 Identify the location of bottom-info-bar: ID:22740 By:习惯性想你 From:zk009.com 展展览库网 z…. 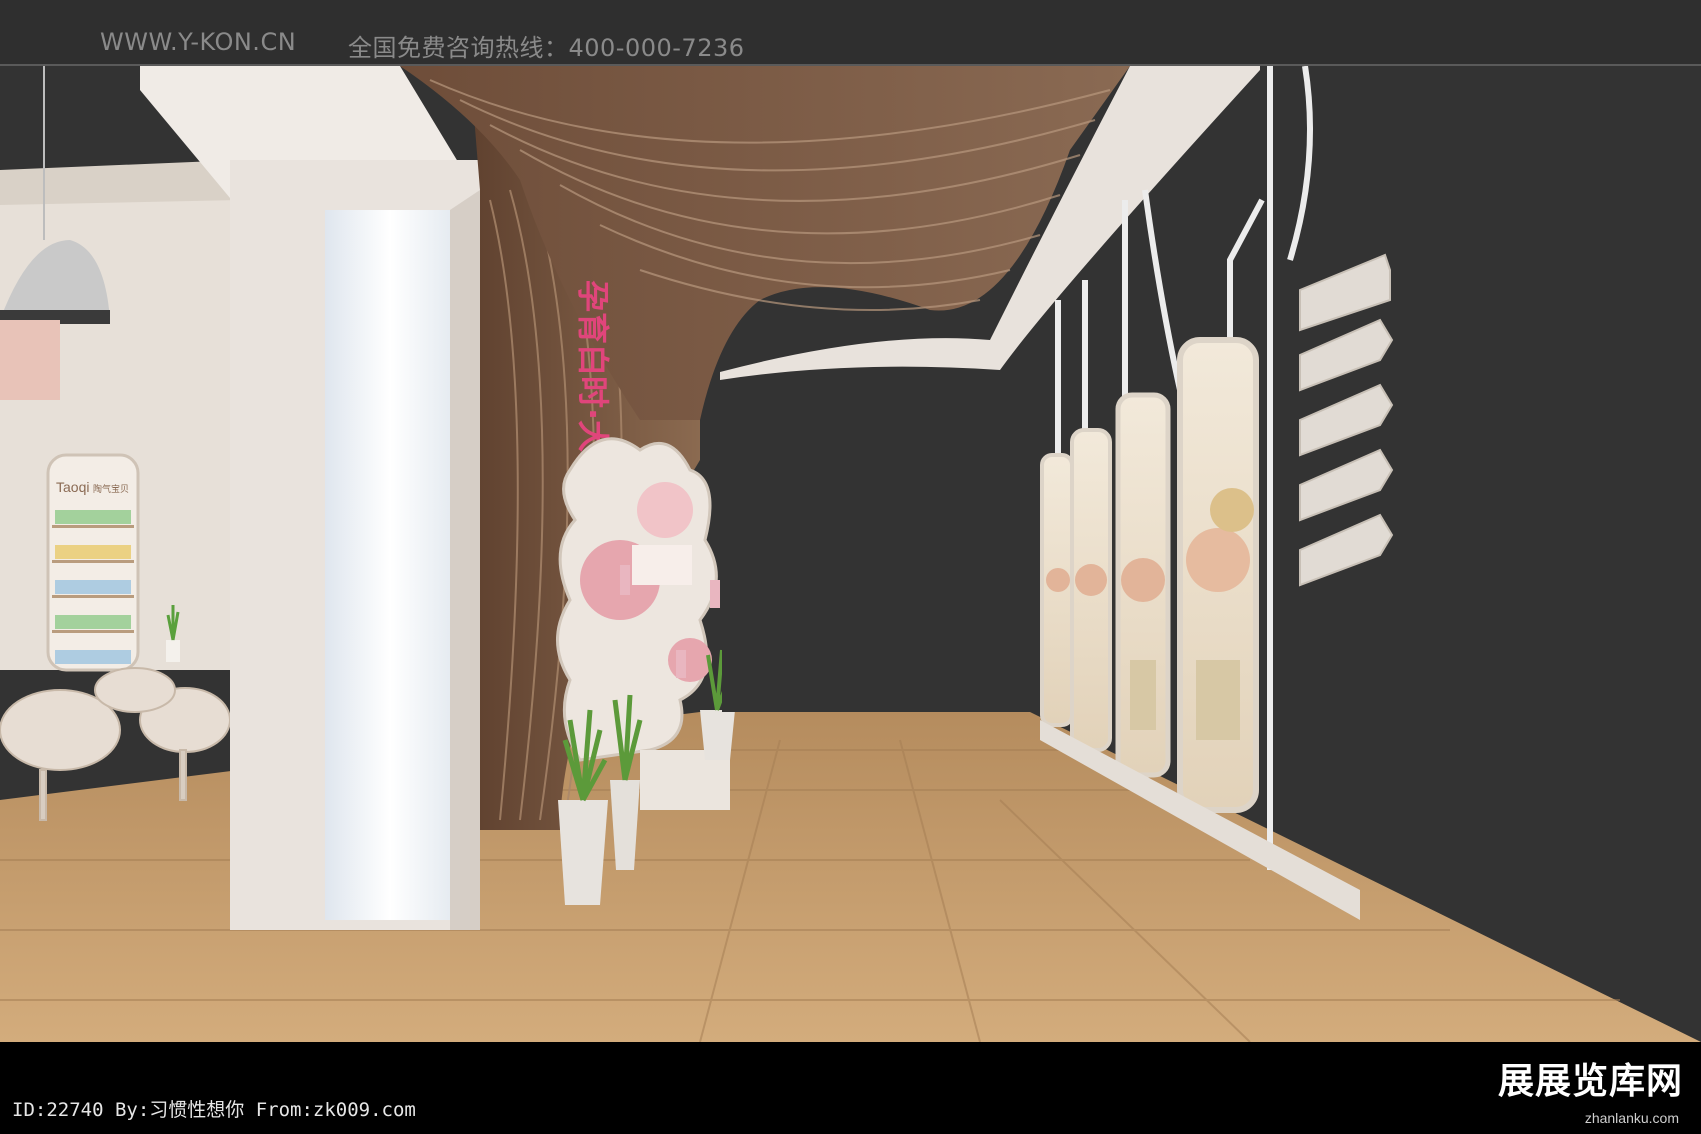
(850, 1088).